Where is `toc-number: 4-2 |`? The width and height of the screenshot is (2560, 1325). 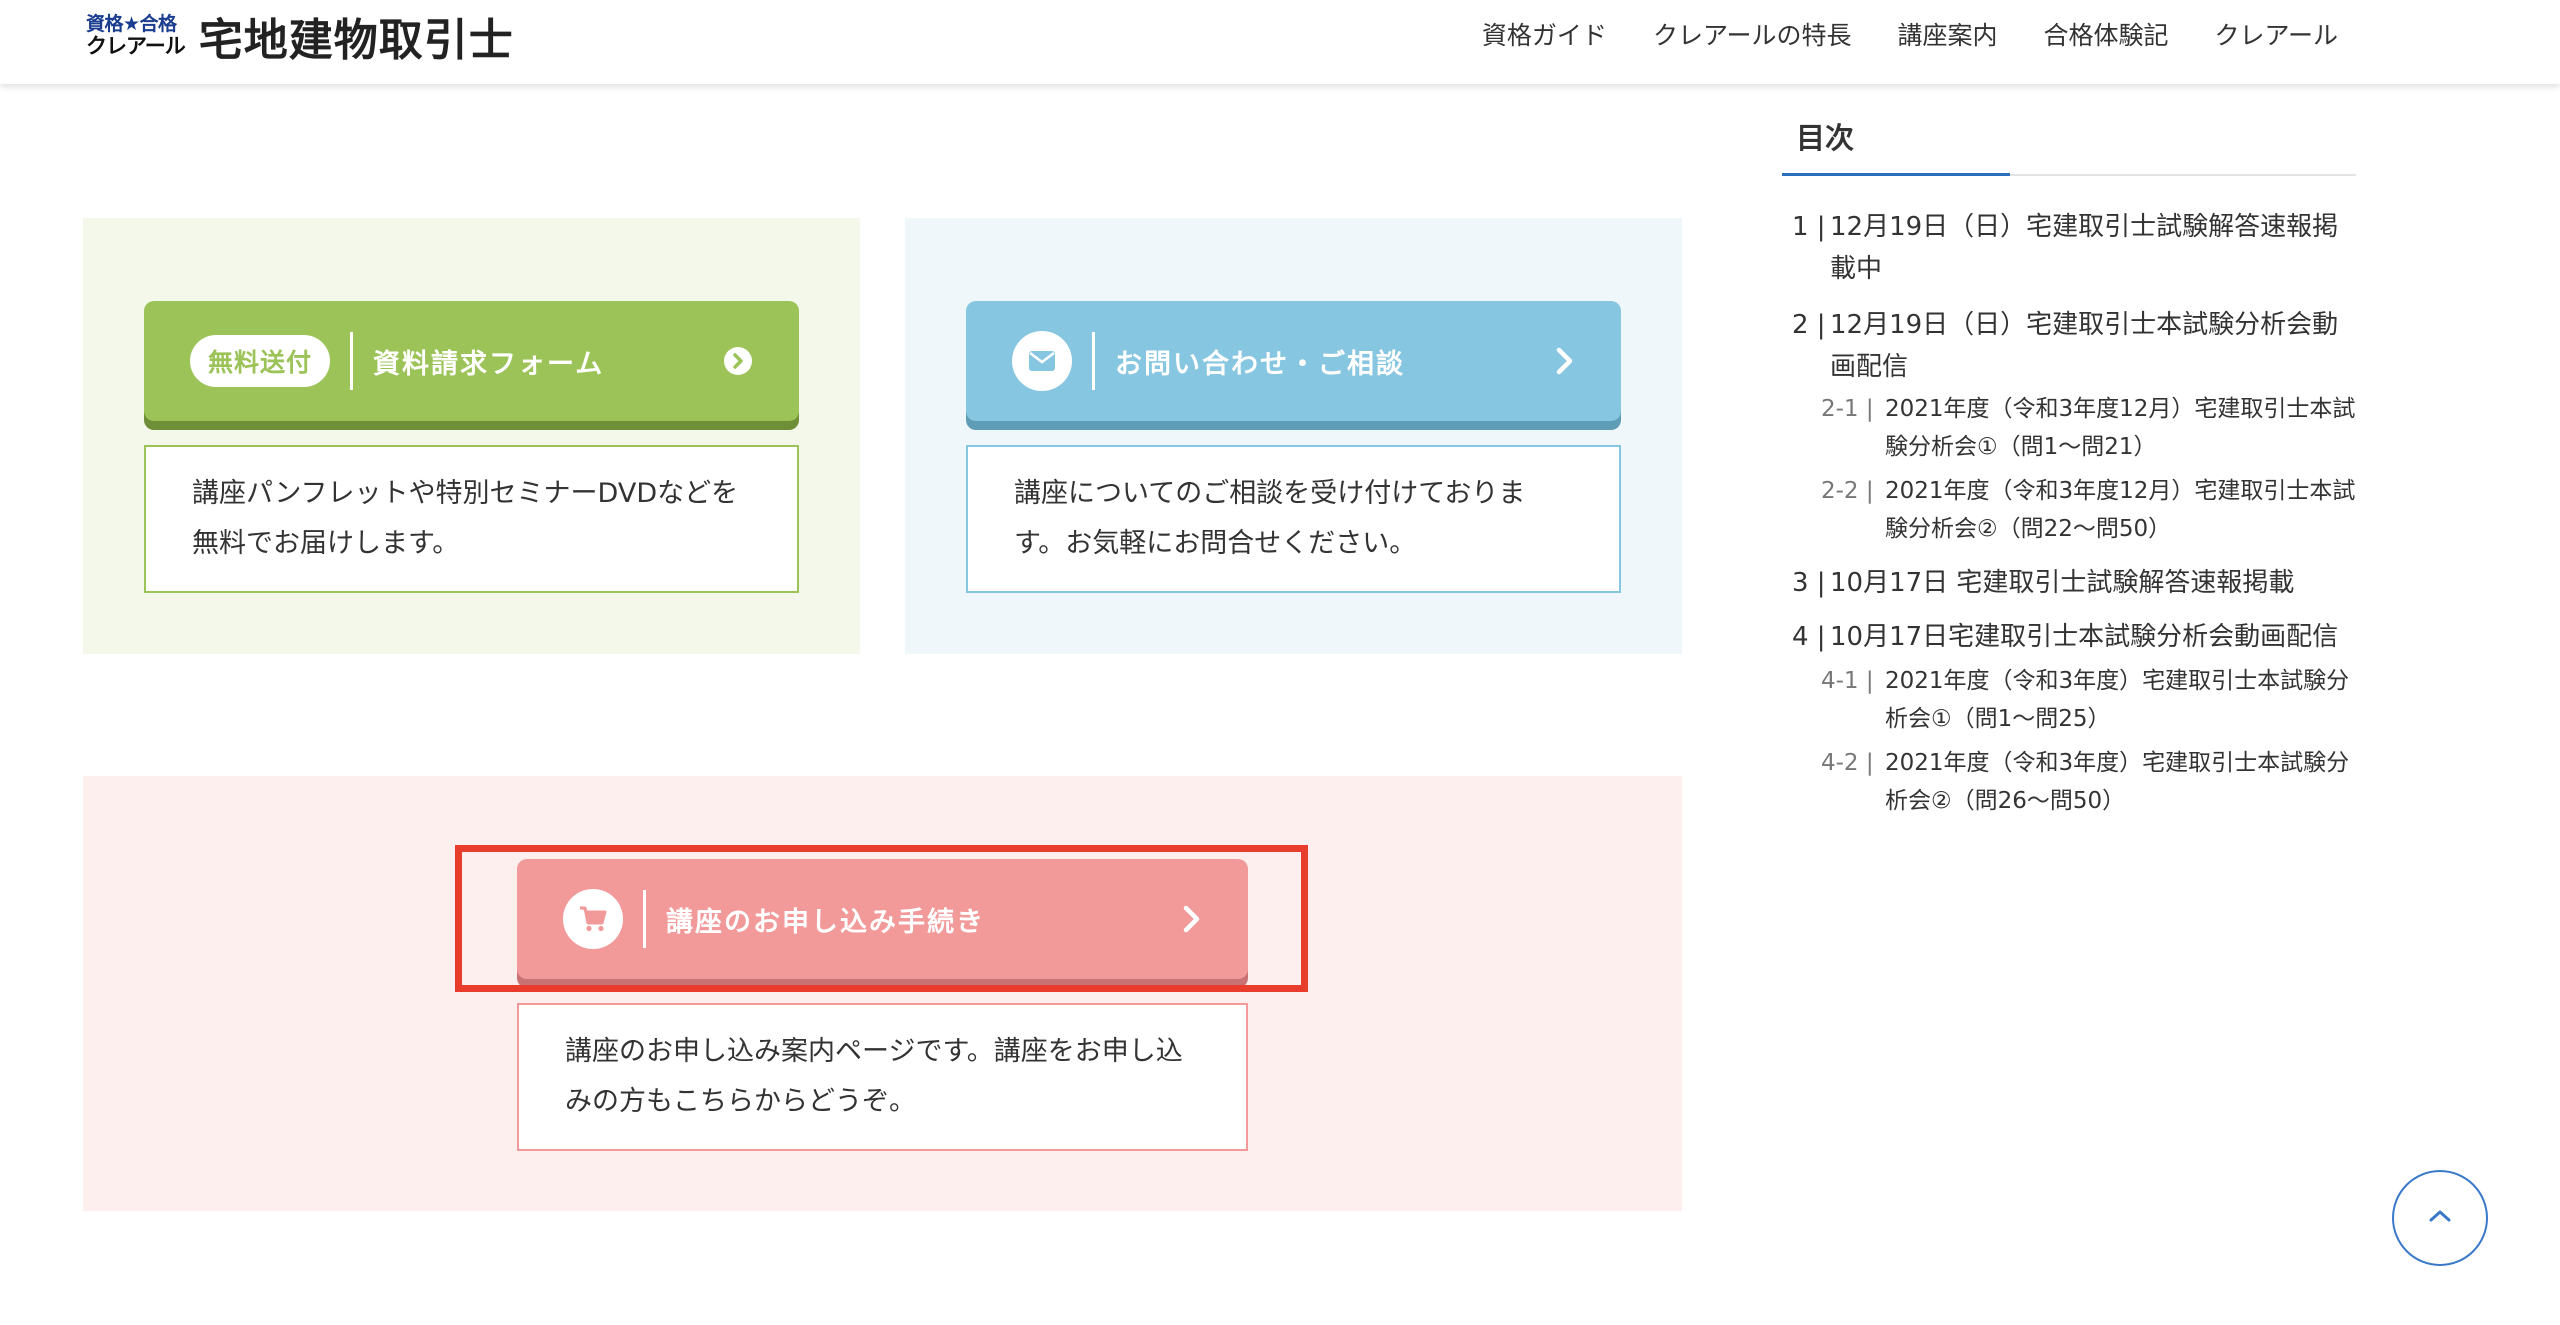
toc-number: 4-2 | is located at coordinates (1847, 763).